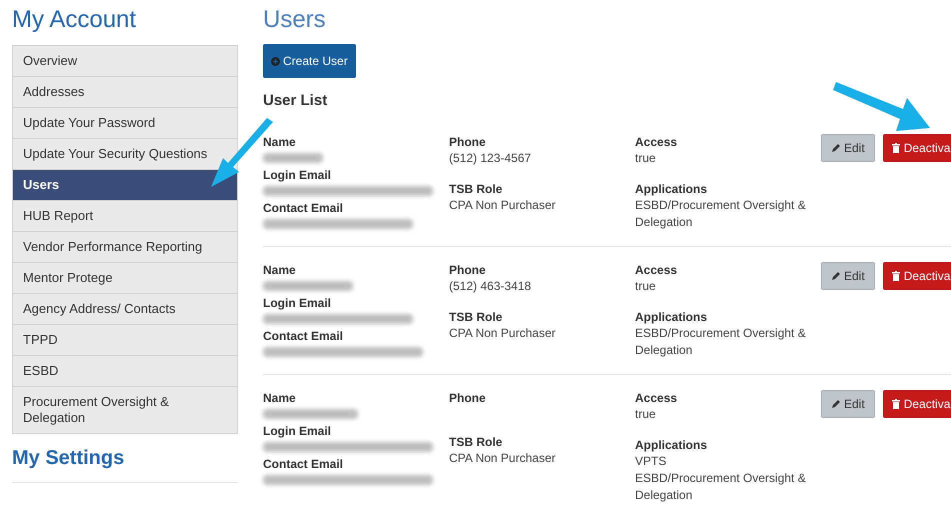 This screenshot has width=951, height=505. Describe the element at coordinates (125, 61) in the screenshot. I see `sidebar-item: Overview` at that location.